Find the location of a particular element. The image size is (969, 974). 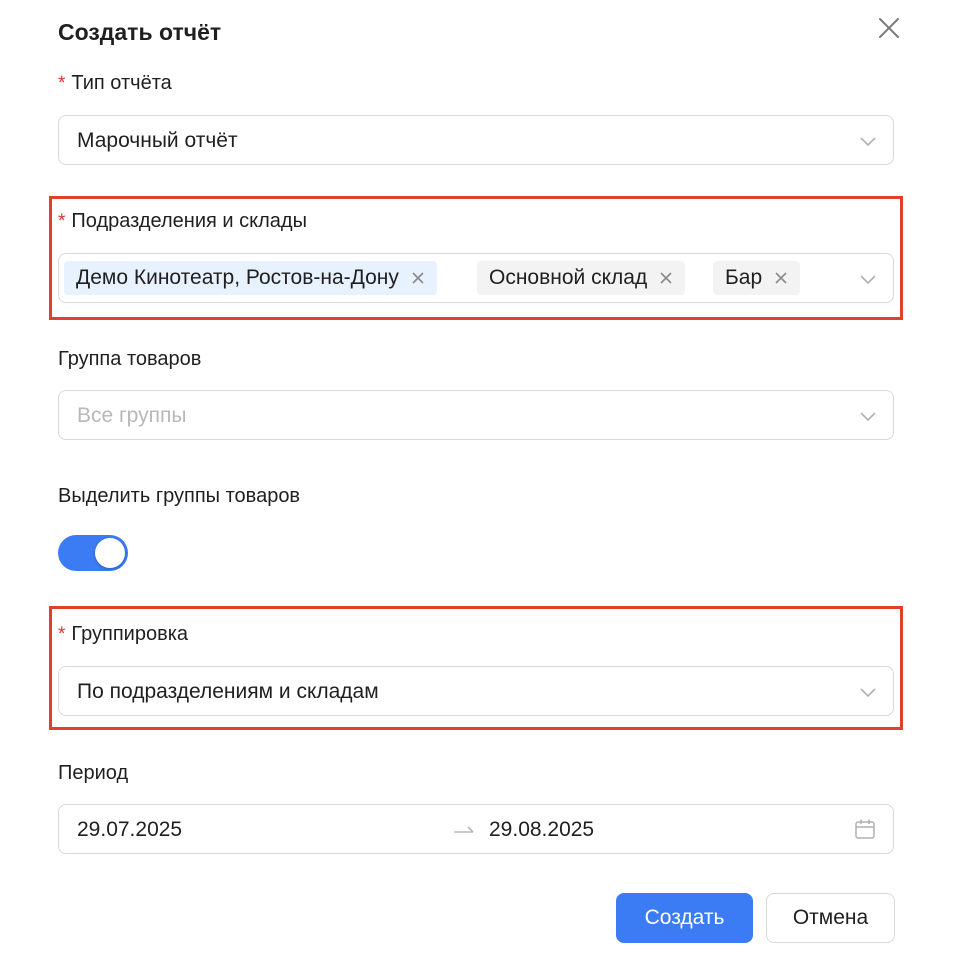

division-tag: Основной склад is located at coordinates (581, 278).